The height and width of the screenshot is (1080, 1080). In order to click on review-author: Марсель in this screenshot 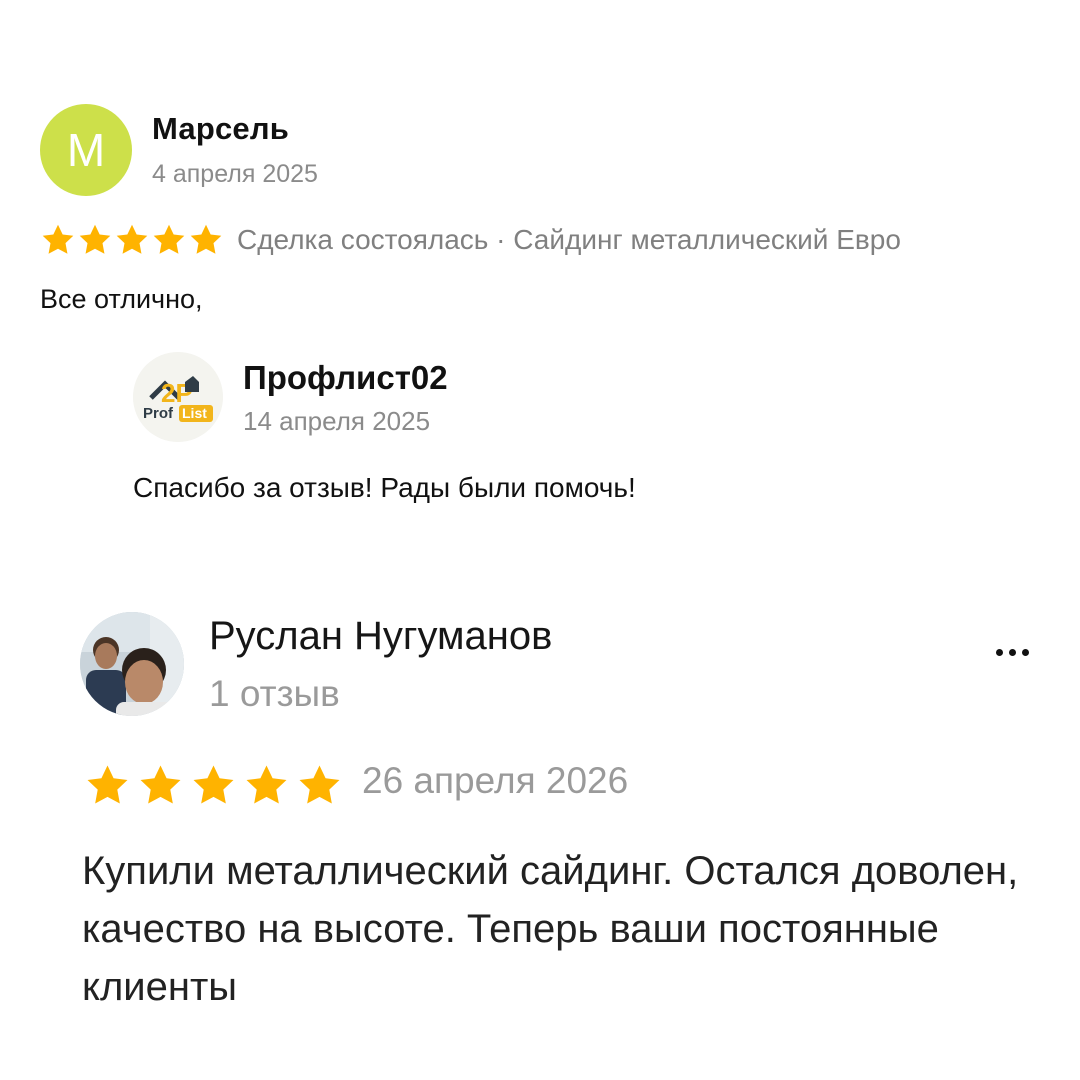, I will do `click(220, 129)`.